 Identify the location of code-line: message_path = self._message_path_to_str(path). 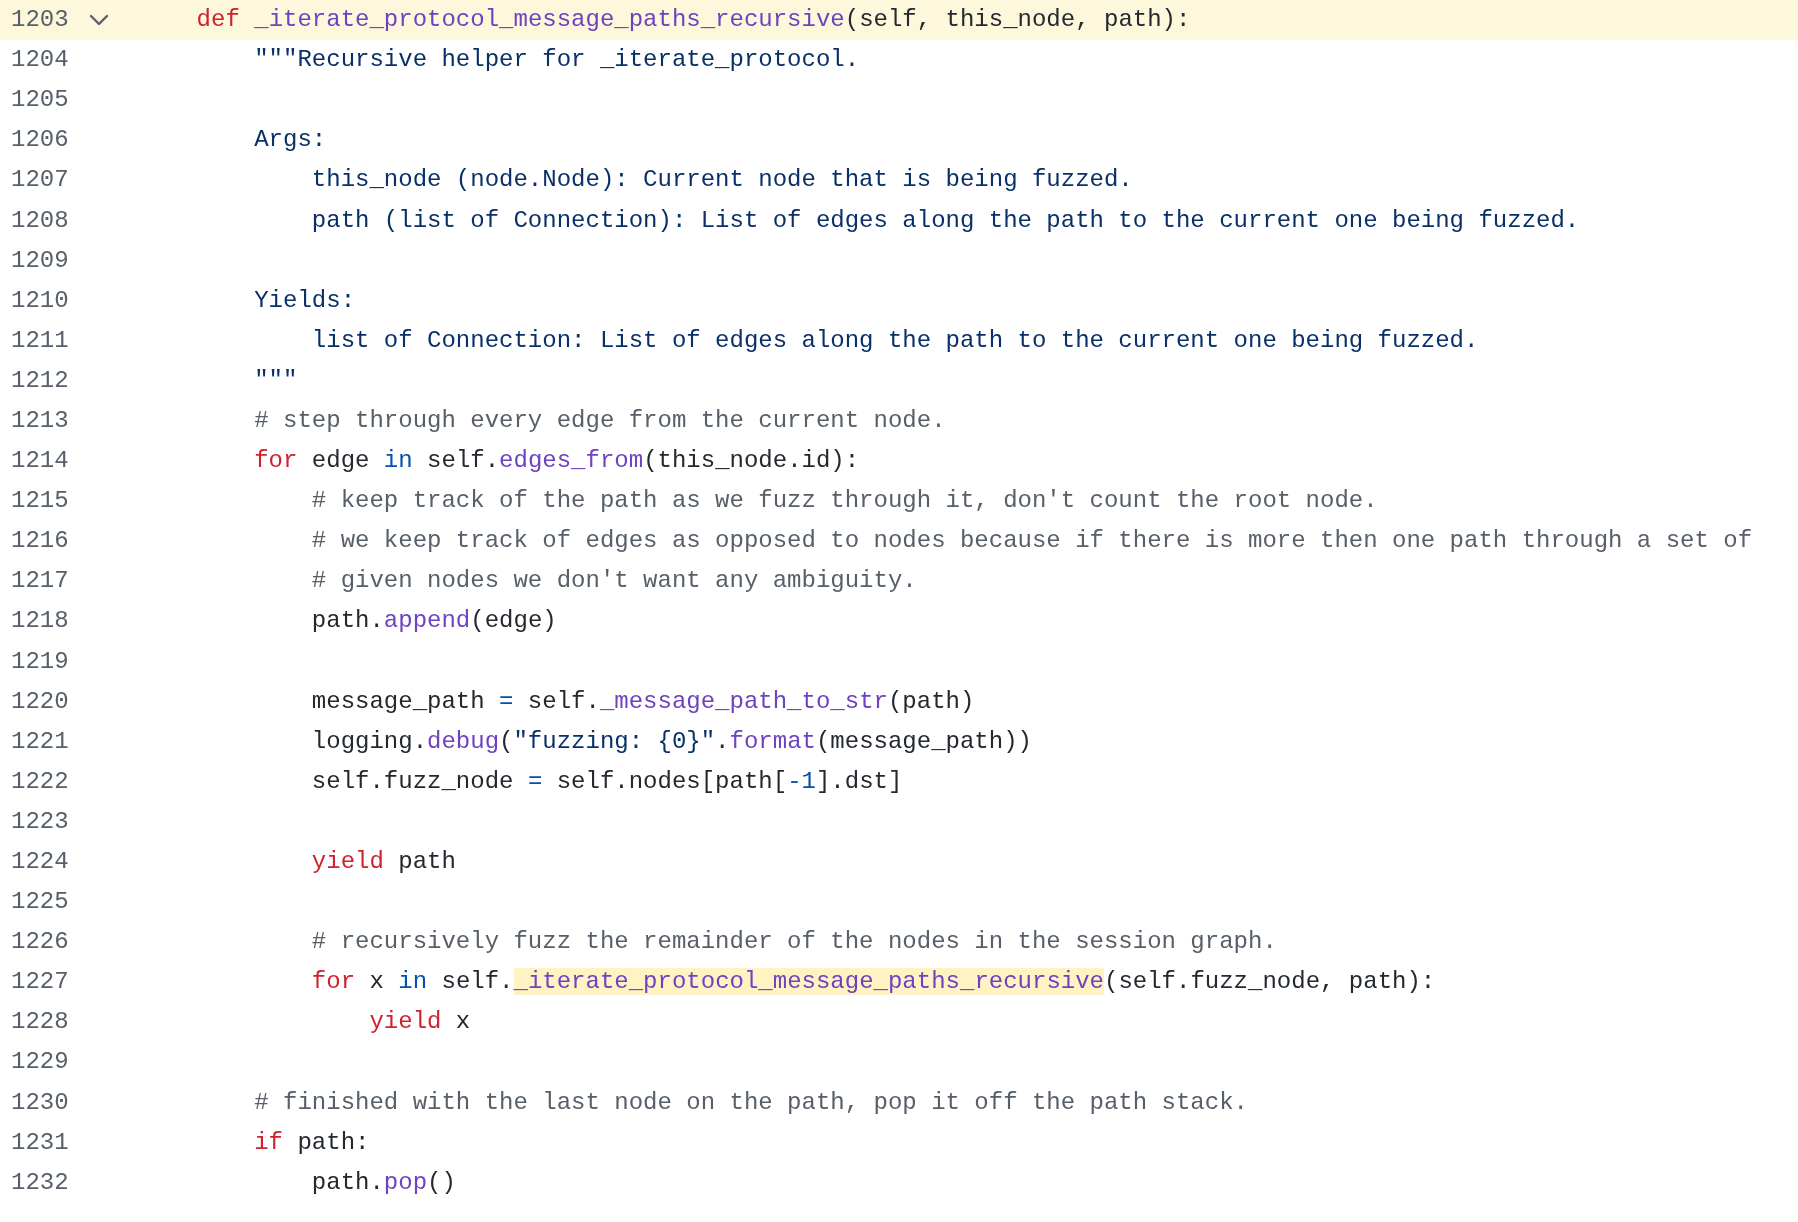
(643, 701).